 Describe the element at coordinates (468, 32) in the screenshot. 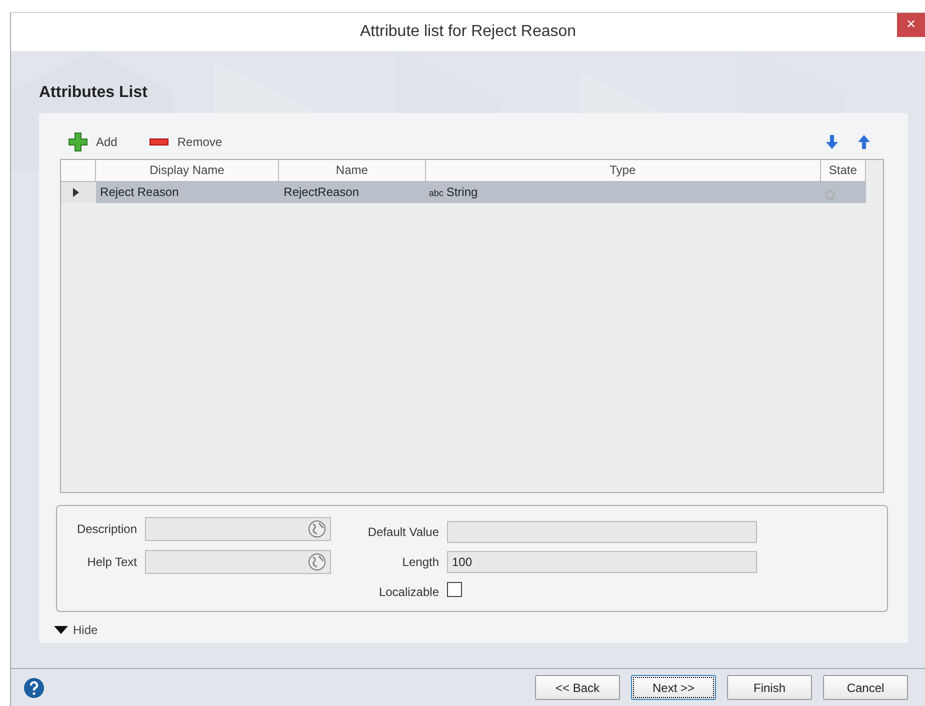

I see `window-title: Attribute list for Reject Reason` at that location.